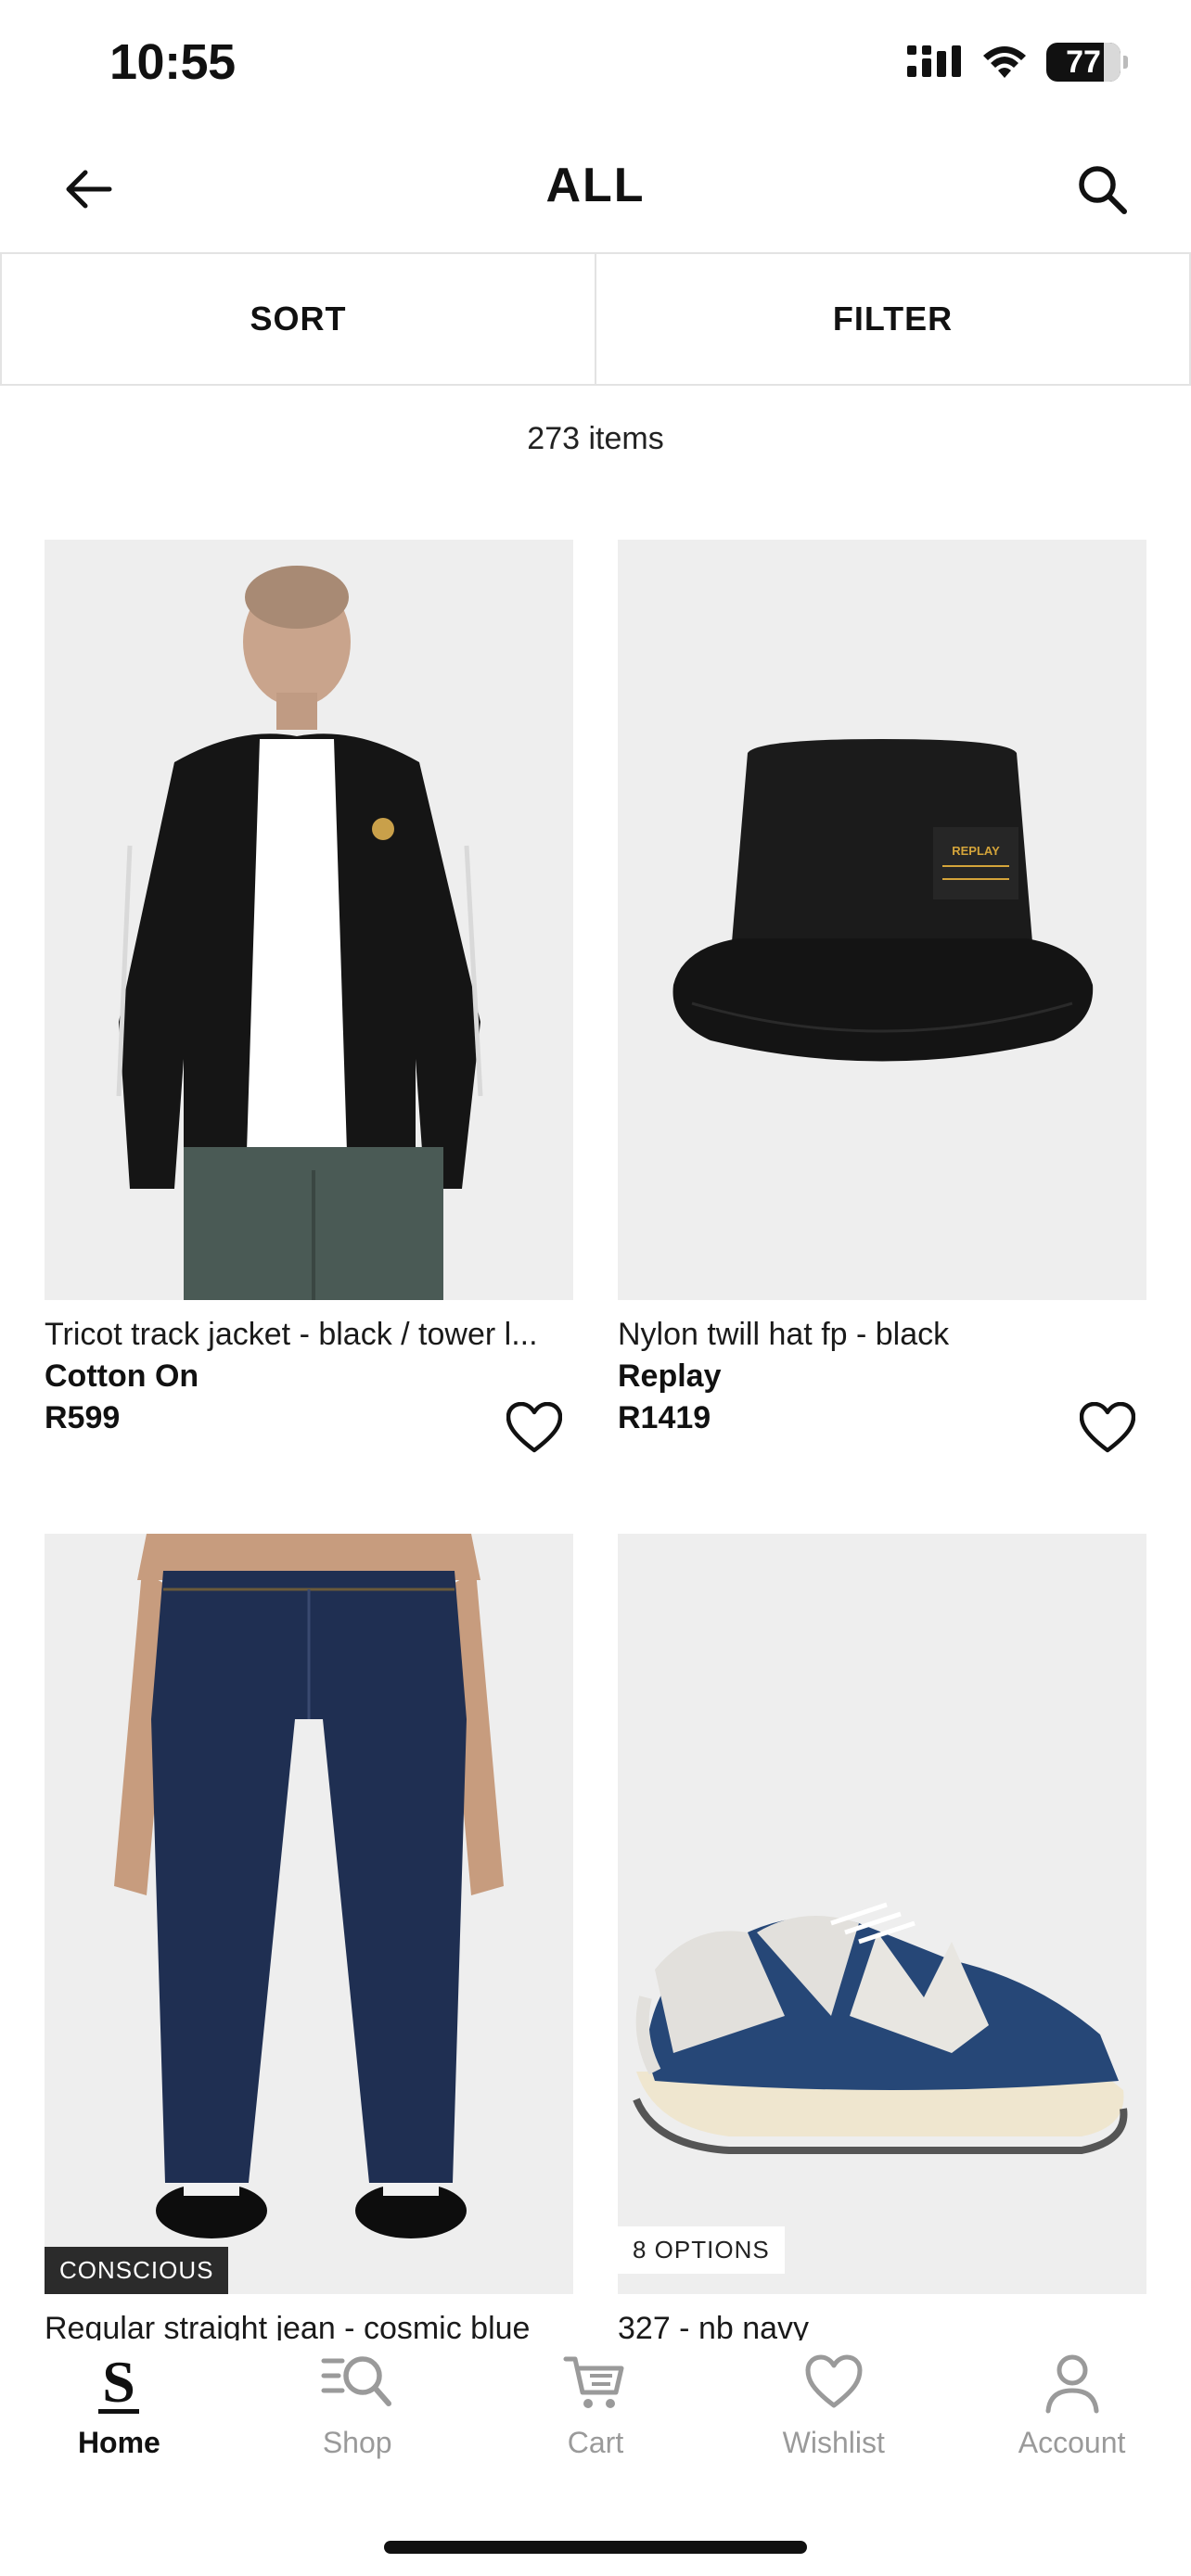 The image size is (1191, 2576). Describe the element at coordinates (122, 1376) in the screenshot. I see `product-brand: Cotton On` at that location.